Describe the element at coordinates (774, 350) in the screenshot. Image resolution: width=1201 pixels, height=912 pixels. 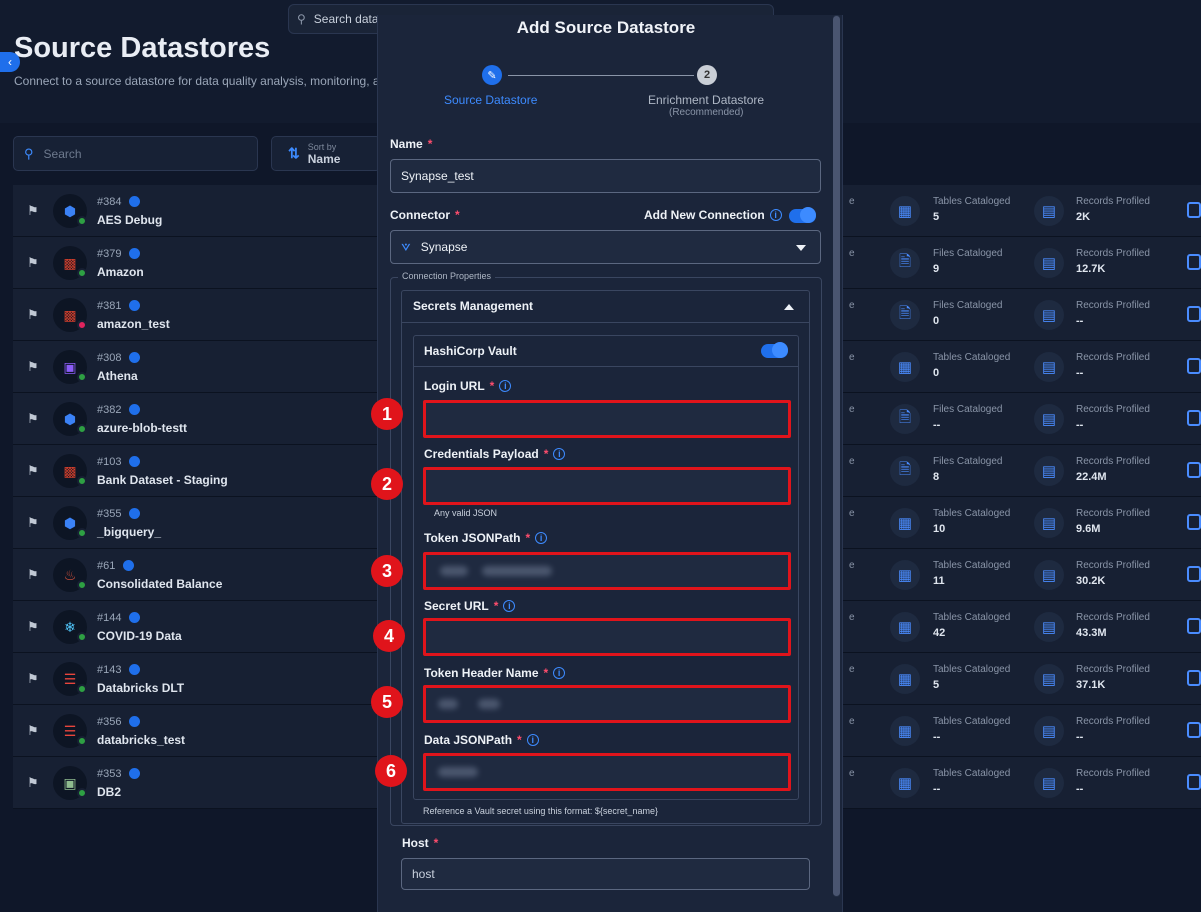
I see `hashicorp-vault-toggle` at that location.